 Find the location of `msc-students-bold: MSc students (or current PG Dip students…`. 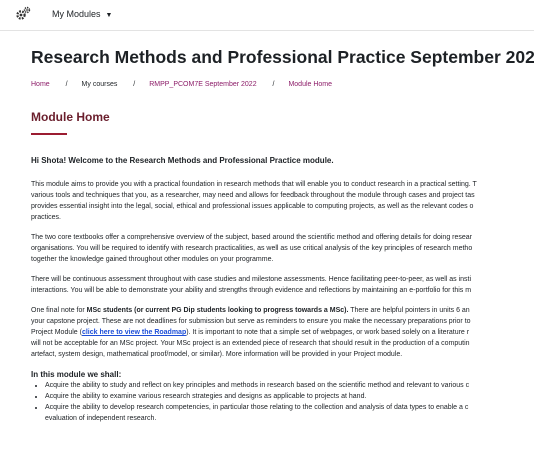

msc-students-bold: MSc students (or current PG Dip students… is located at coordinates (217, 310).